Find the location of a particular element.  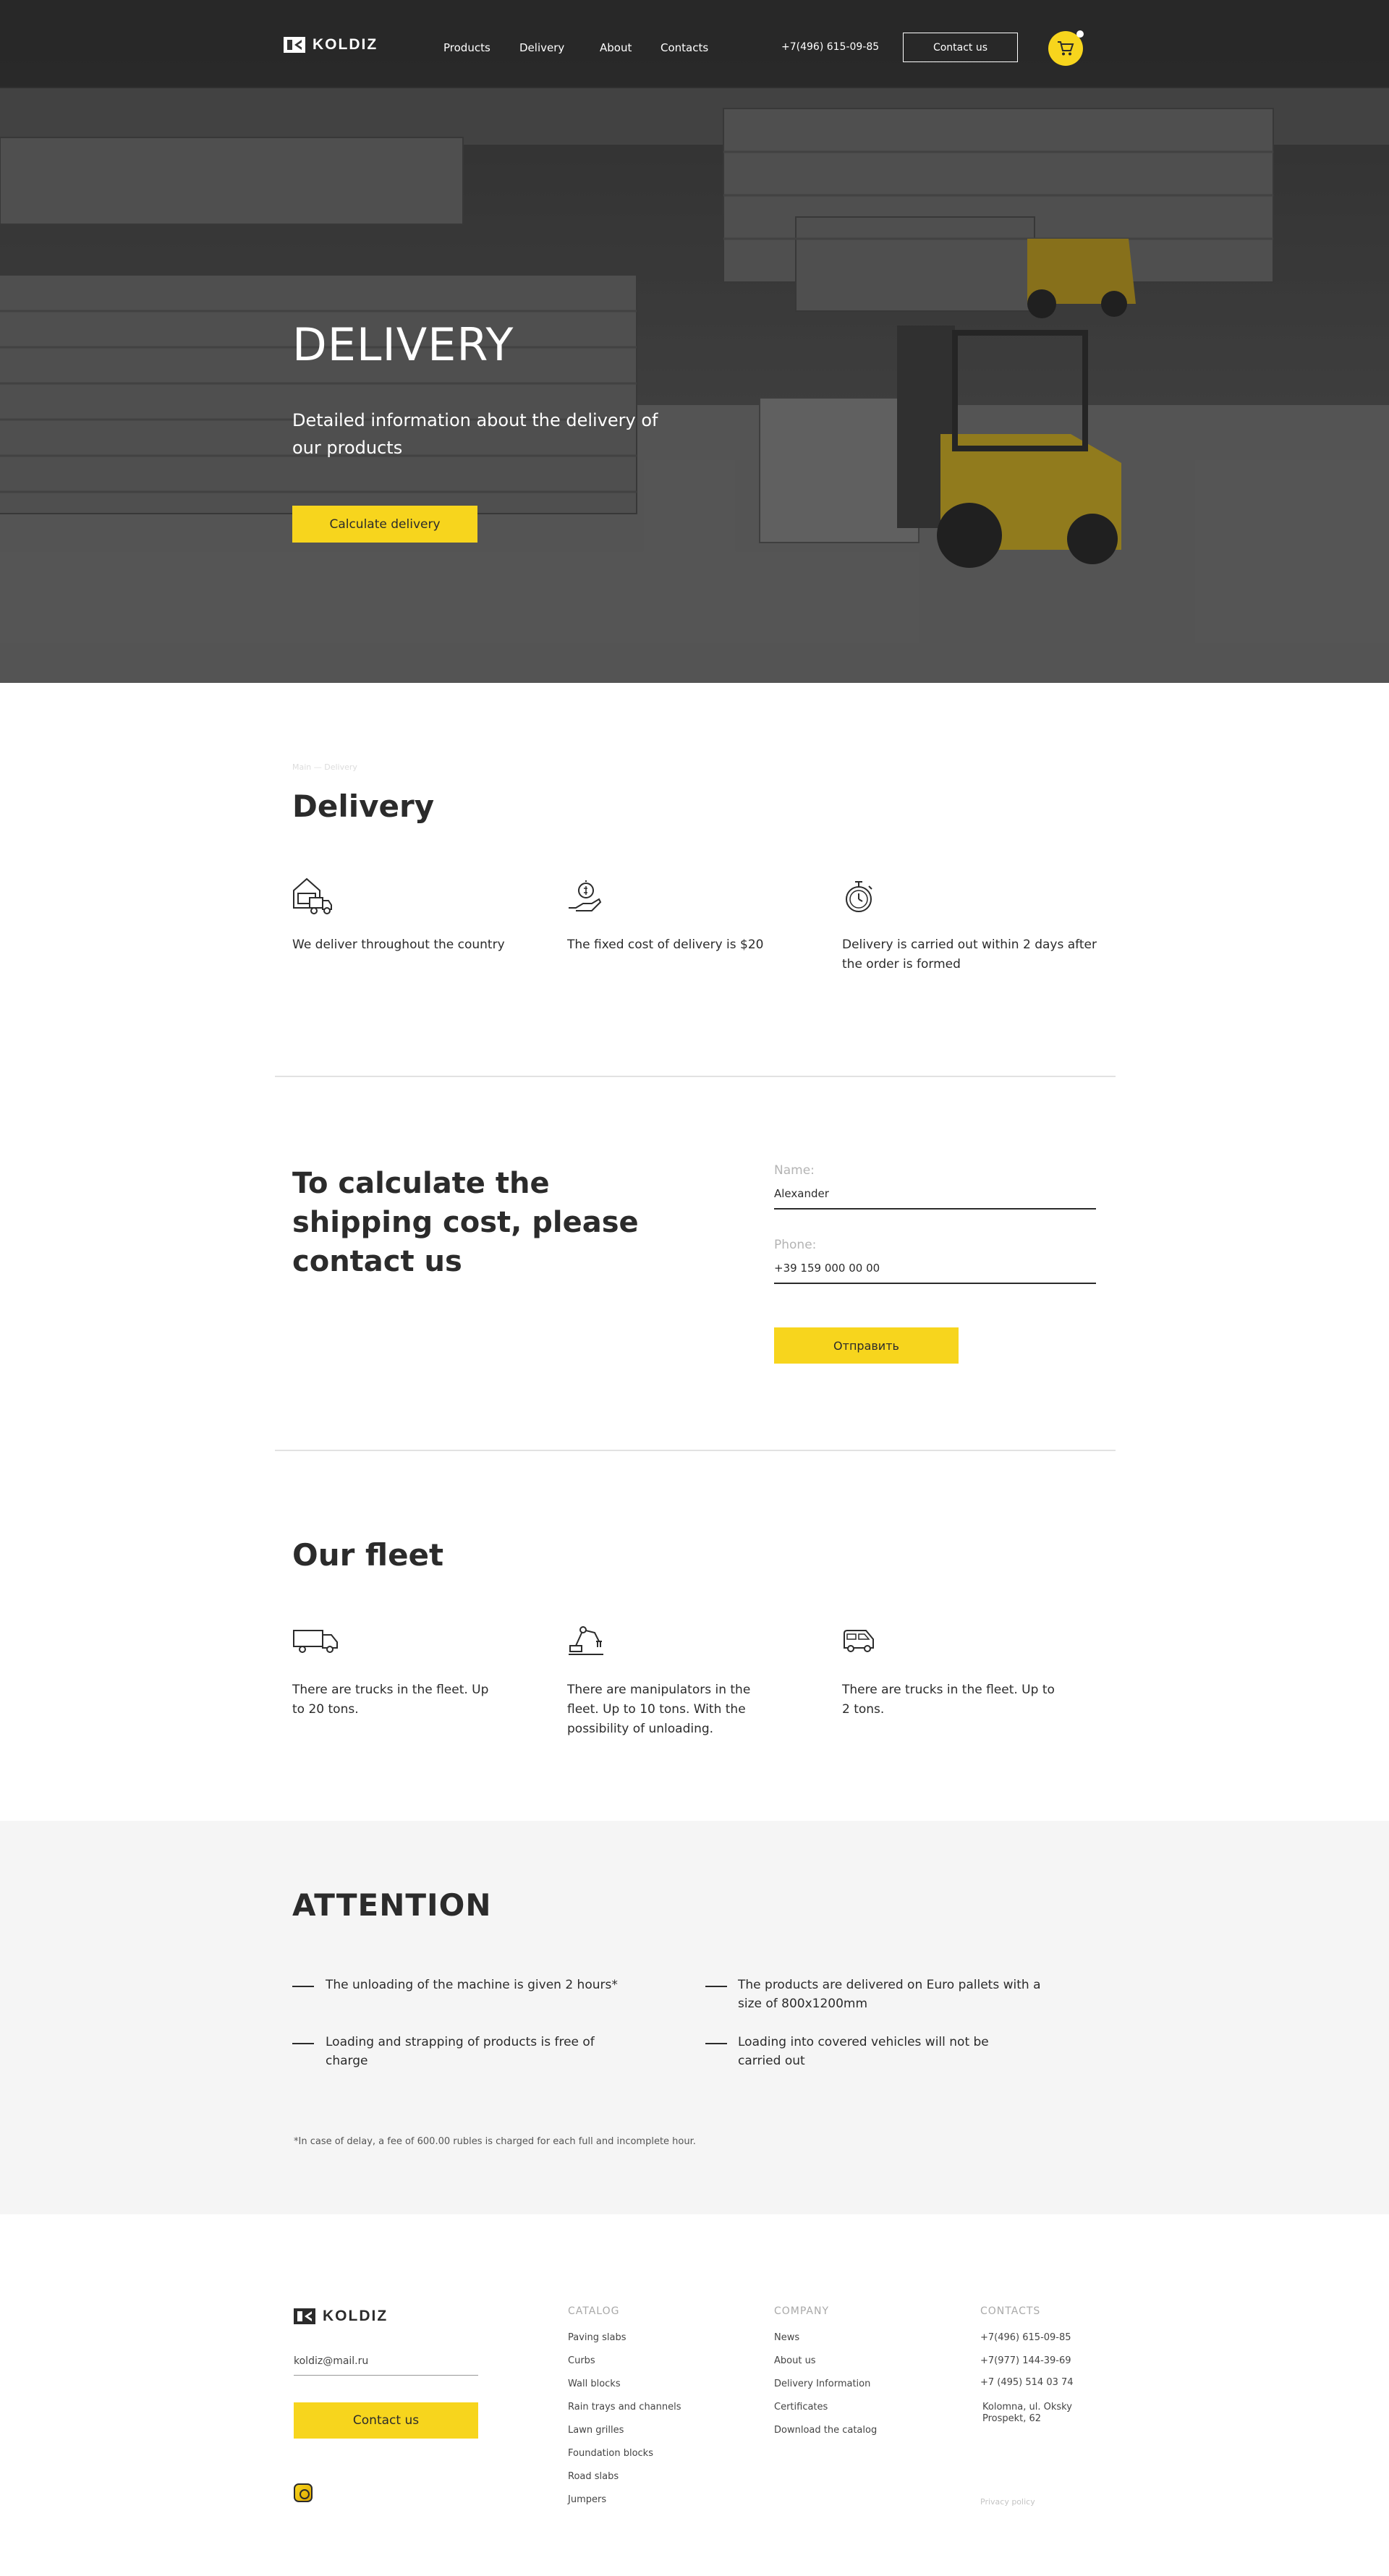

footer-catalog-link: Lawn grilles is located at coordinates (596, 2430).